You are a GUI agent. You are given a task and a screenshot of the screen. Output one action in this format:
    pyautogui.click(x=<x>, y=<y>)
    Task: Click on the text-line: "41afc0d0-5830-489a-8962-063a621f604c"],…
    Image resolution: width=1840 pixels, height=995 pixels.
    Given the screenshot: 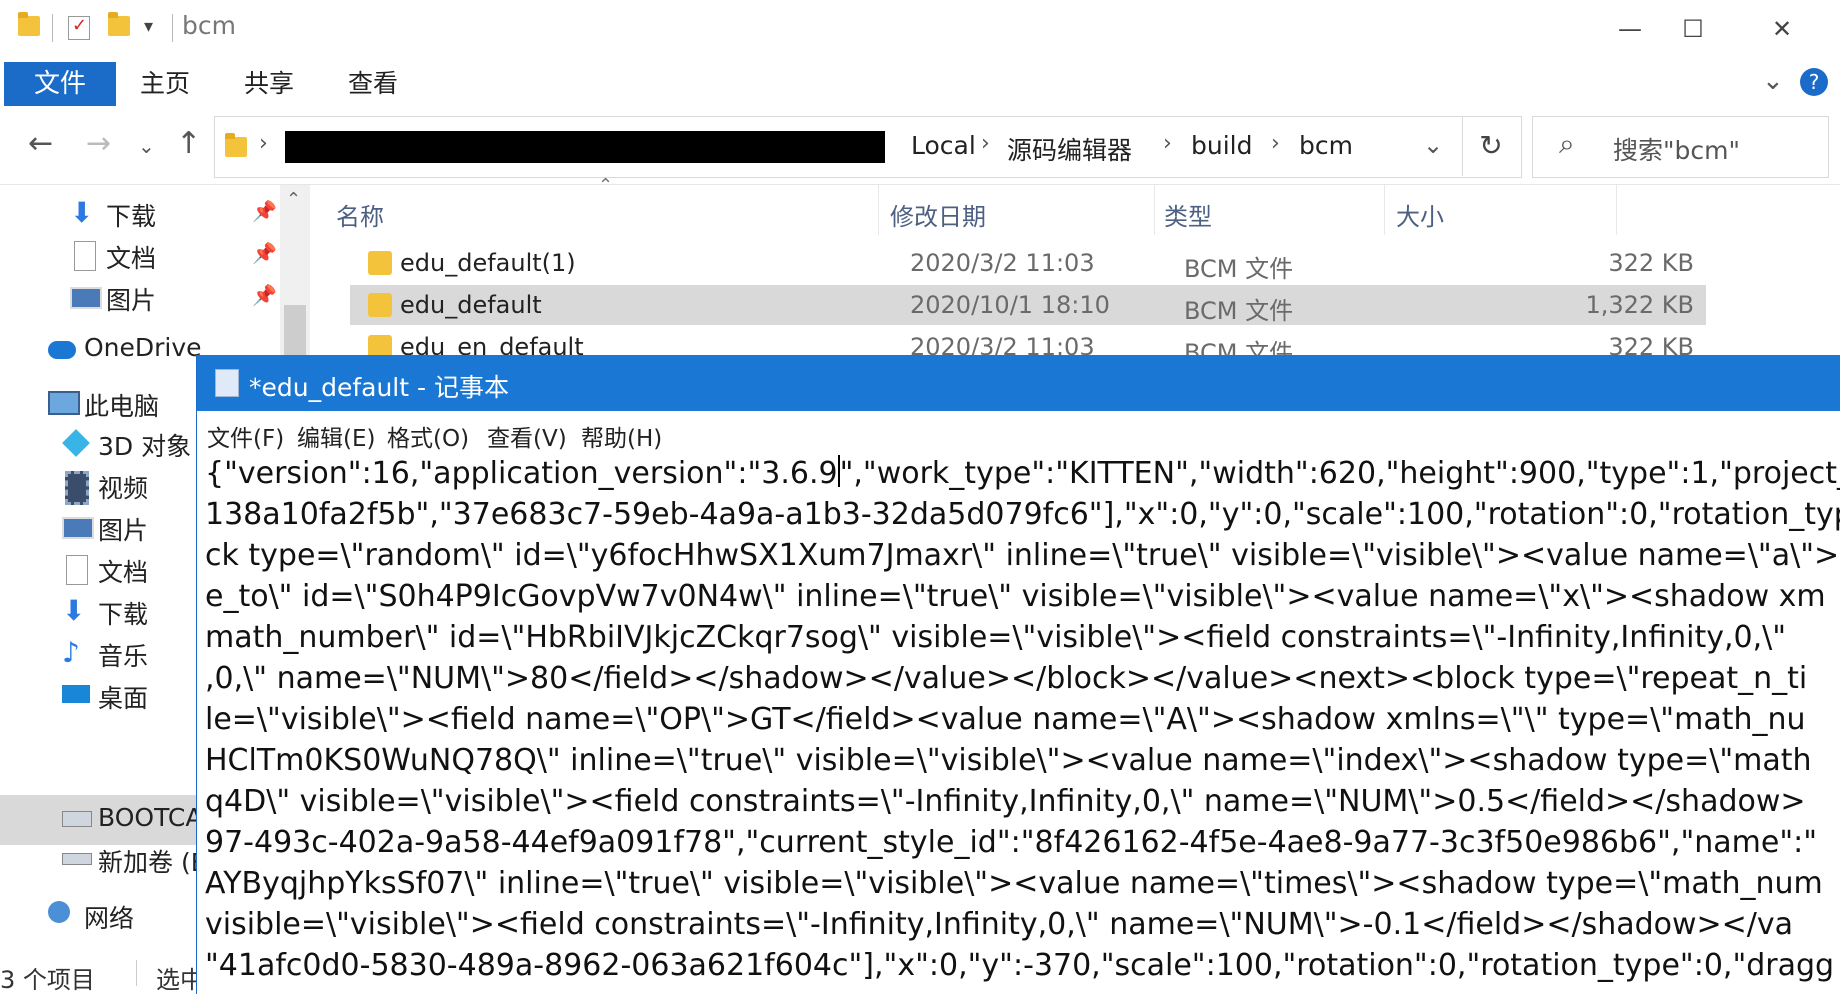 What is the action you would take?
    pyautogui.click(x=1020, y=965)
    